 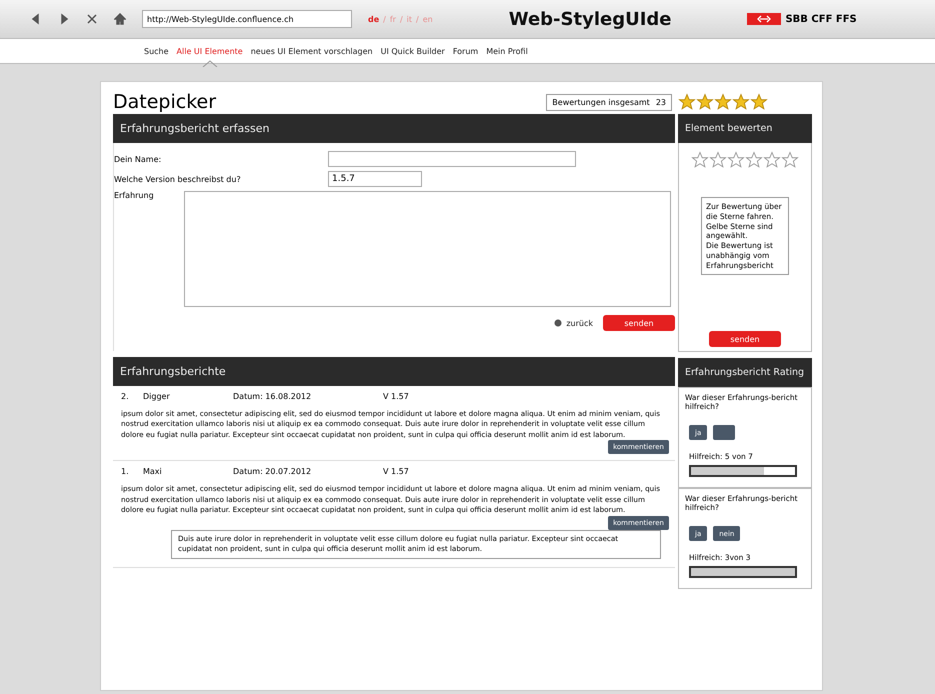 What do you see at coordinates (36, 19) in the screenshot?
I see `back-icon` at bounding box center [36, 19].